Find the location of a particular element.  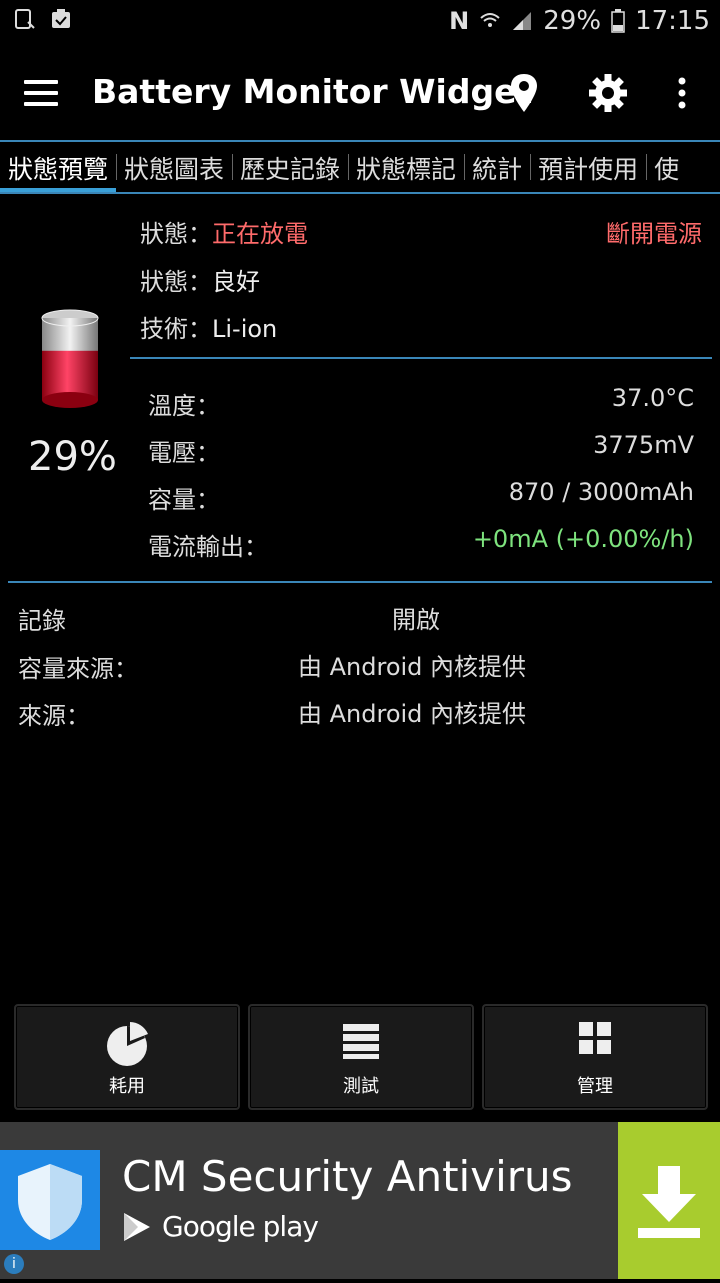

wifi-icon is located at coordinates (490, 20).